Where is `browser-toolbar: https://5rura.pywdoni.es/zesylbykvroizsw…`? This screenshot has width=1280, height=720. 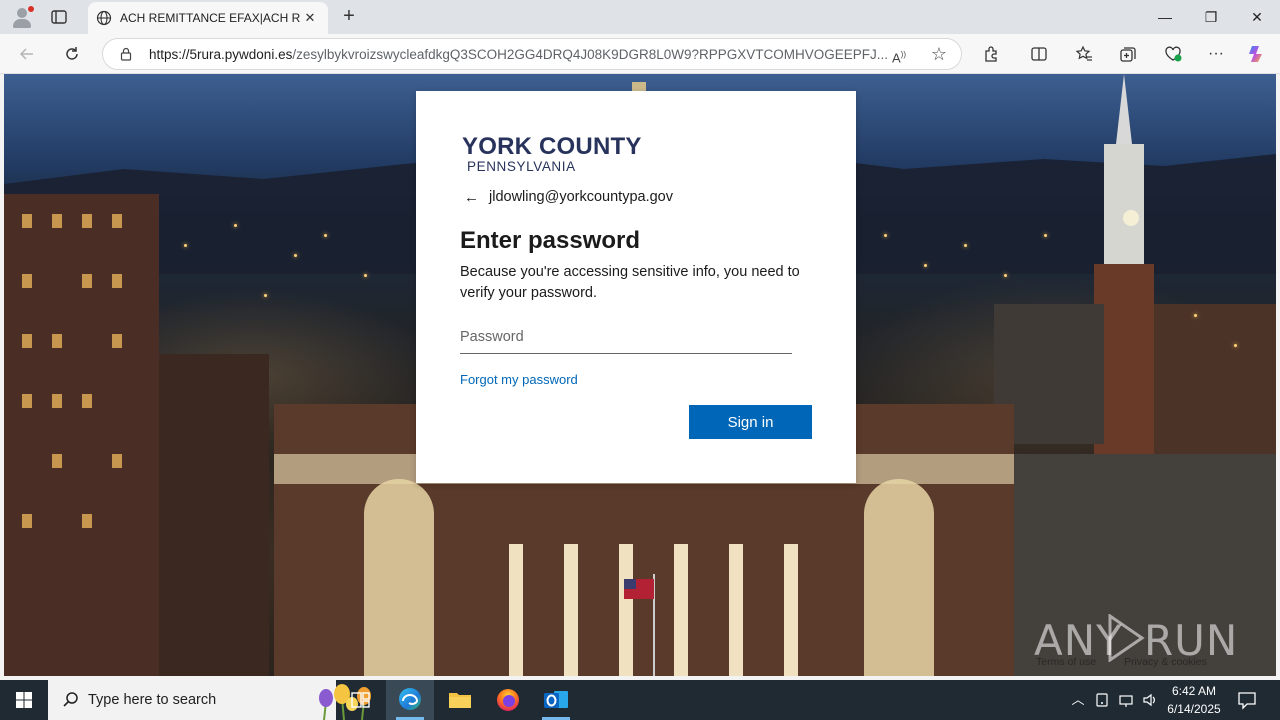 browser-toolbar: https://5rura.pywdoni.es/zesylbykvroizsw… is located at coordinates (640, 54).